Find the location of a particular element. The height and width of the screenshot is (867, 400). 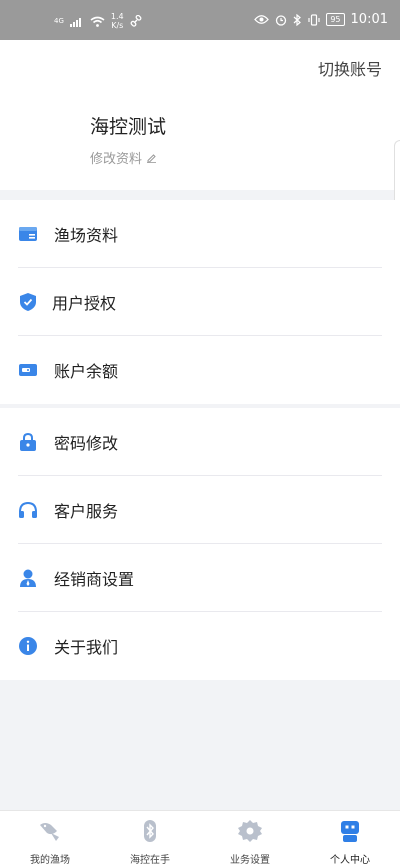

info-icon is located at coordinates (28, 646).